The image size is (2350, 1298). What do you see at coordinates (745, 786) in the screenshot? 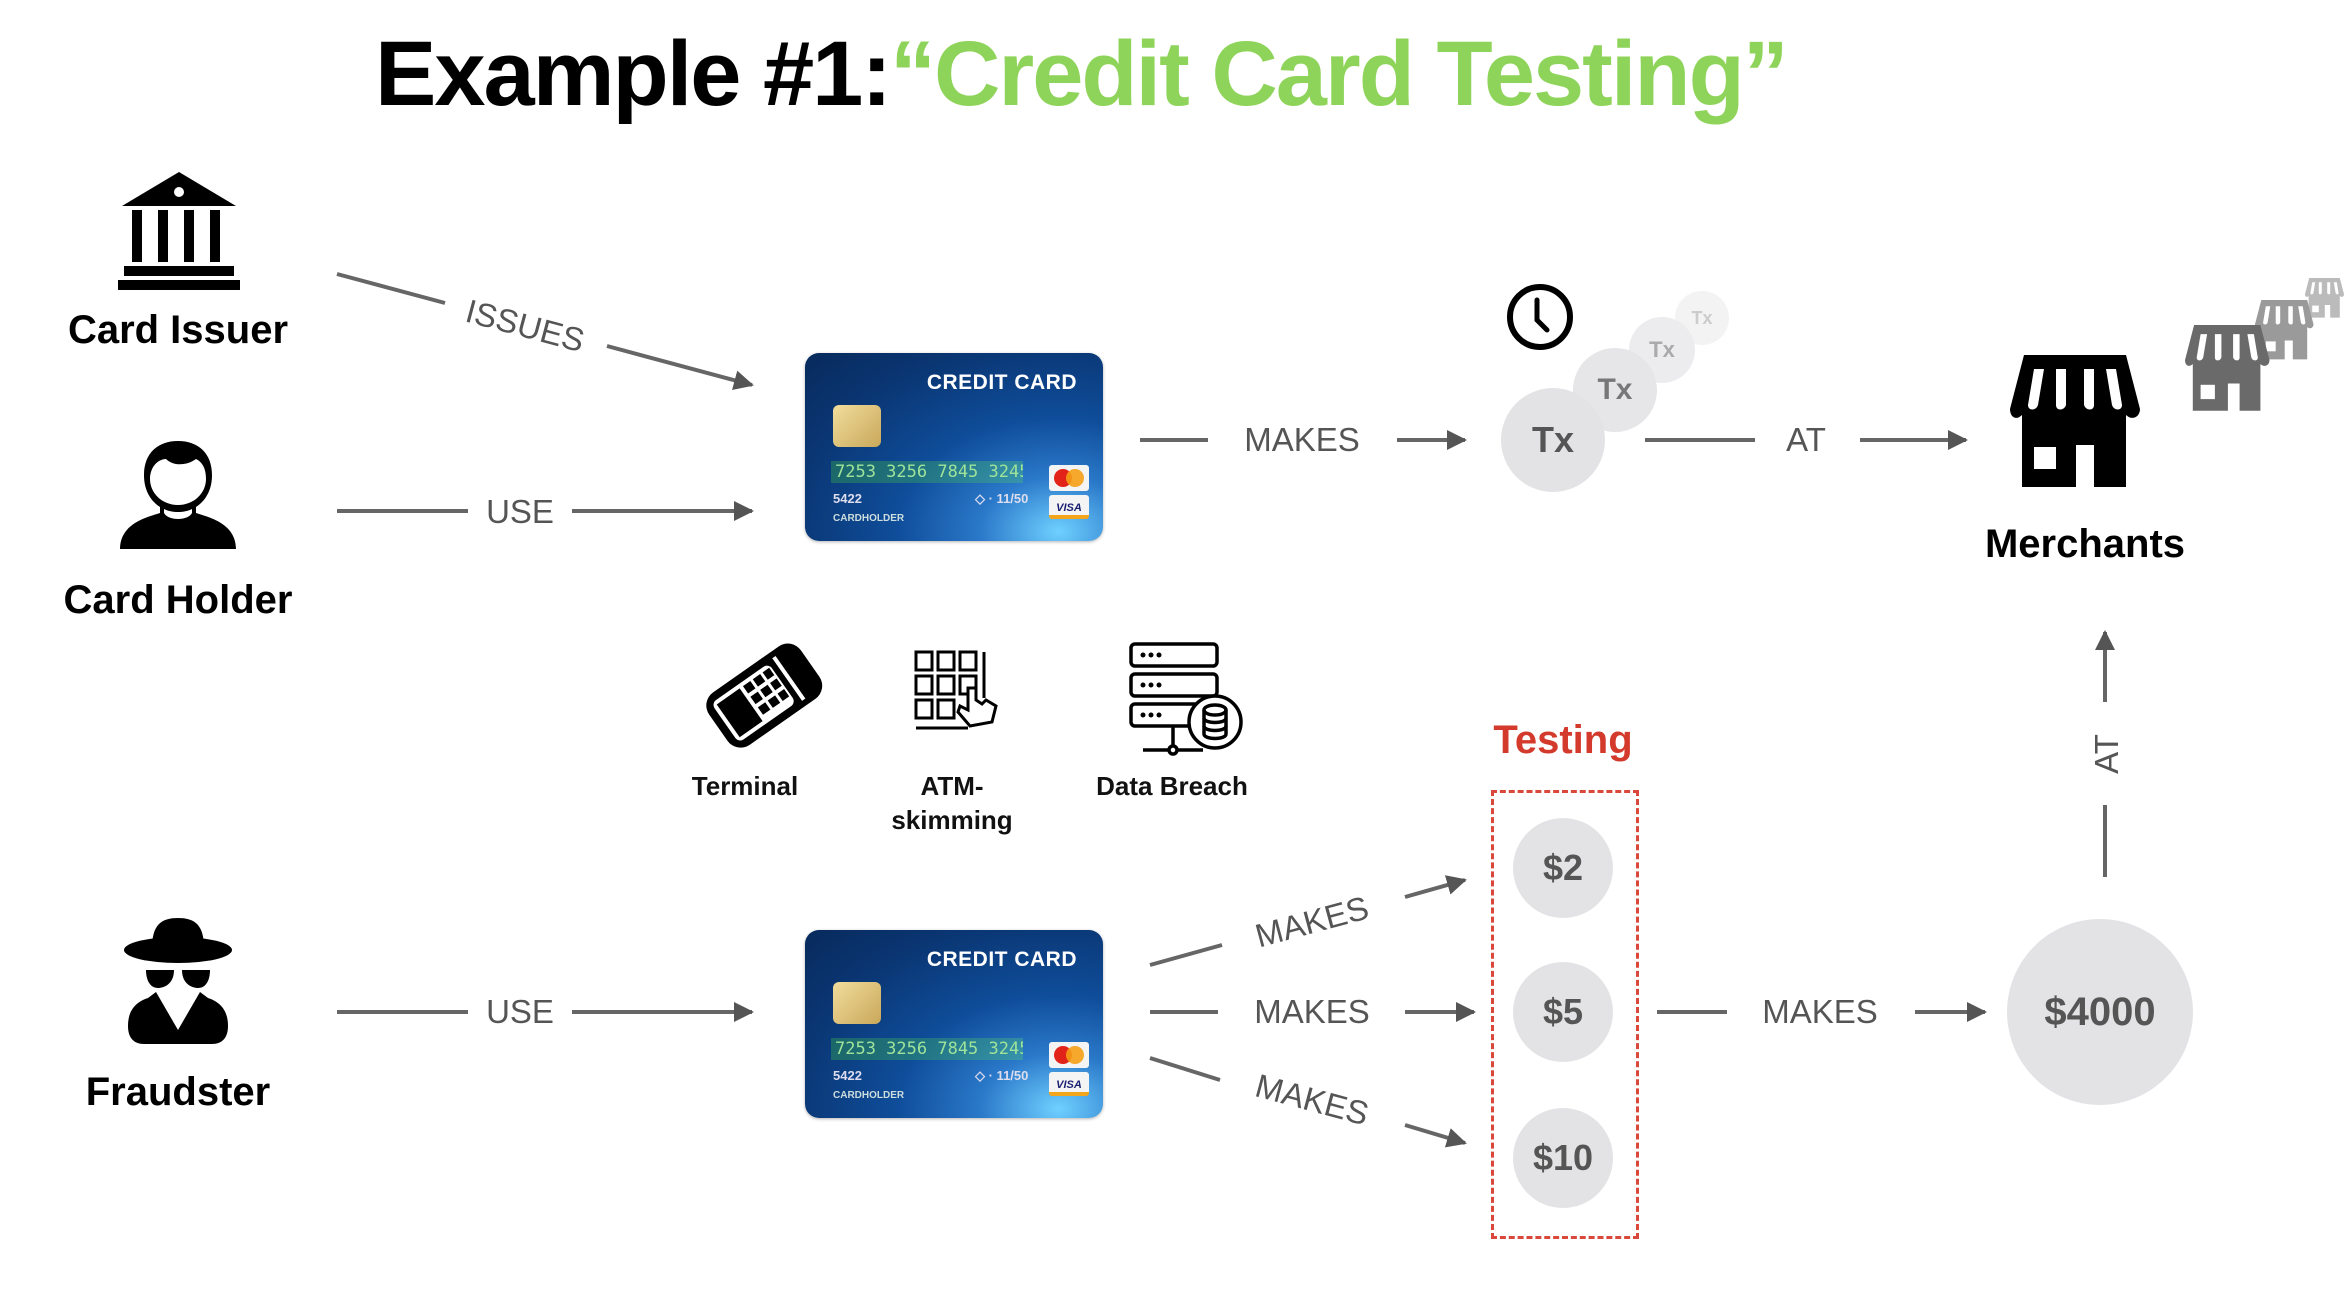
I see `source-label-terminal: Terminal` at bounding box center [745, 786].